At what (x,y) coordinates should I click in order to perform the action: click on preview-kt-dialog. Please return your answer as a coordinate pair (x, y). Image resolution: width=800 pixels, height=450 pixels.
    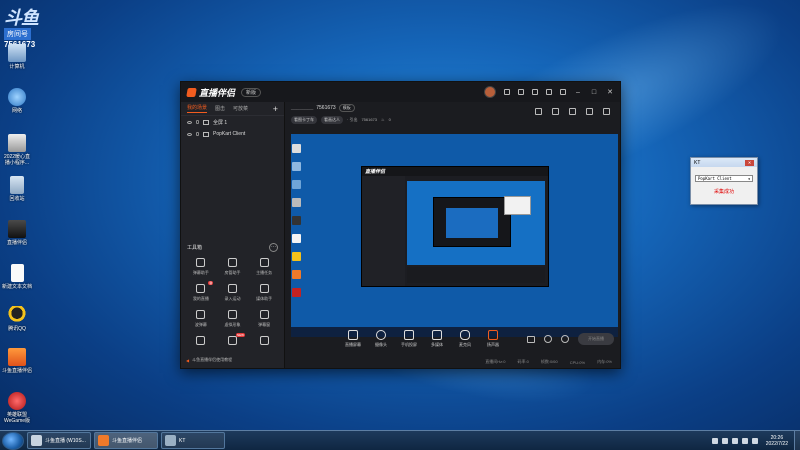
    Looking at the image, I should click on (517, 205).